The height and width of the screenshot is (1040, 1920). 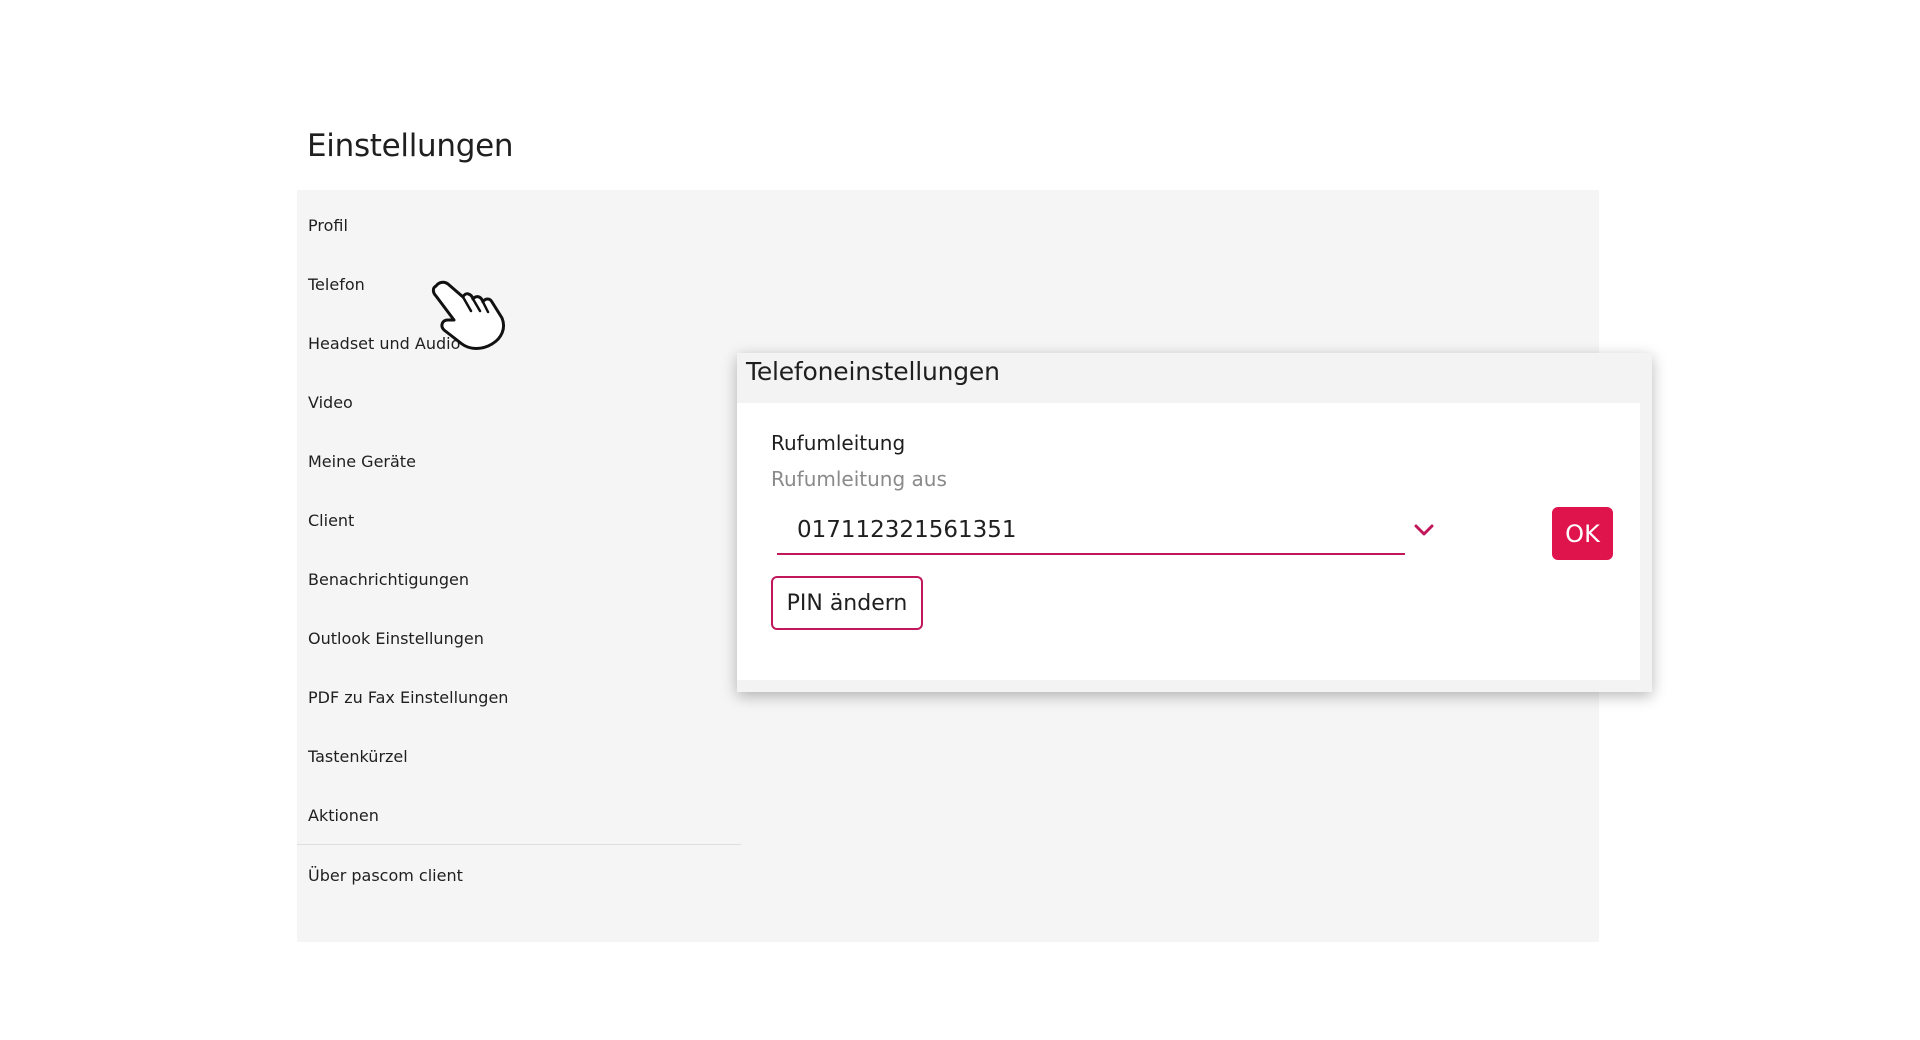 I want to click on sidebar-item-video: Video, so click(x=330, y=403).